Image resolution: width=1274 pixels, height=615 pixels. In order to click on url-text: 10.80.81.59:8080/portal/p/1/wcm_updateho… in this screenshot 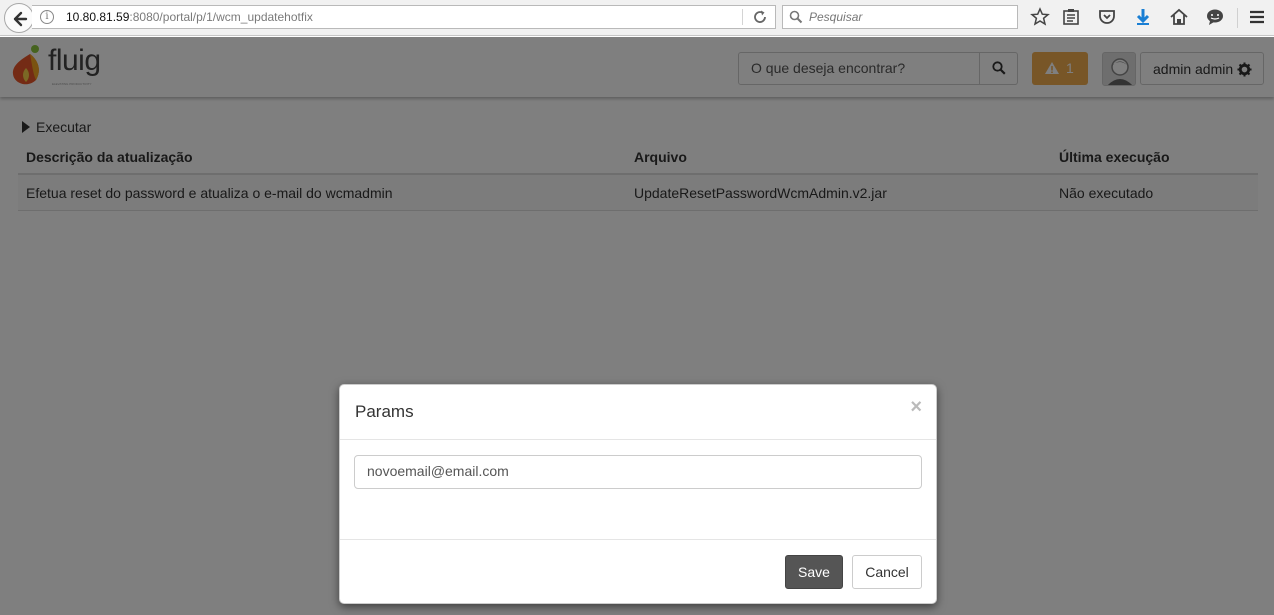, I will do `click(189, 17)`.